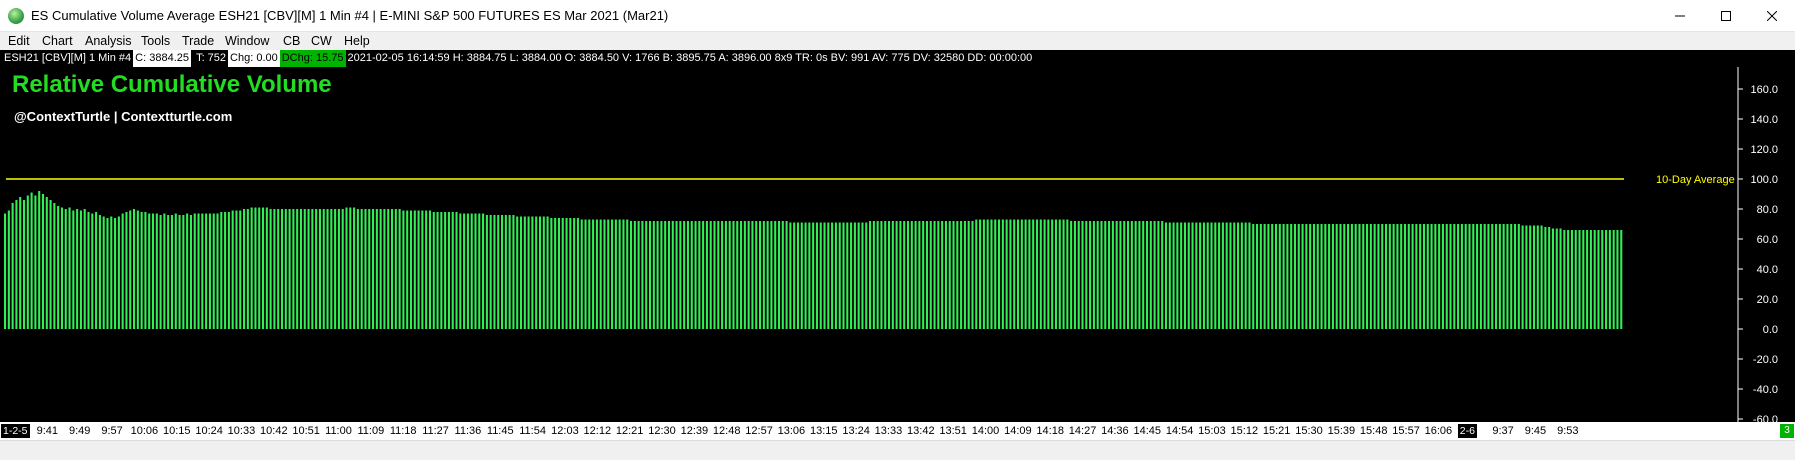 This screenshot has width=1795, height=460. Describe the element at coordinates (198, 41) in the screenshot. I see `menu-trade: Trade` at that location.